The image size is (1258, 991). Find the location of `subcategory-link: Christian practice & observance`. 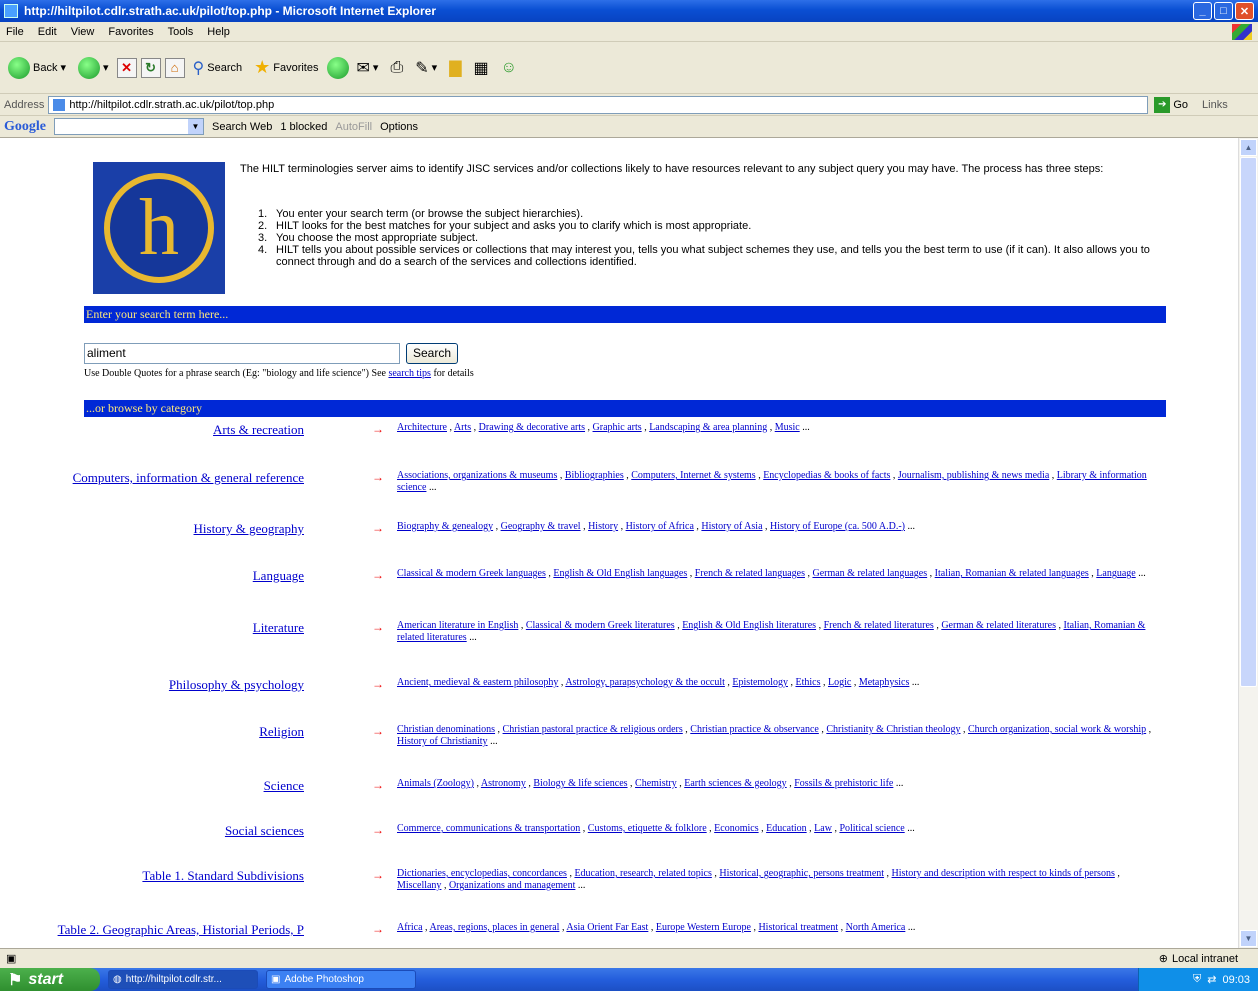

subcategory-link: Christian practice & observance is located at coordinates (754, 729).